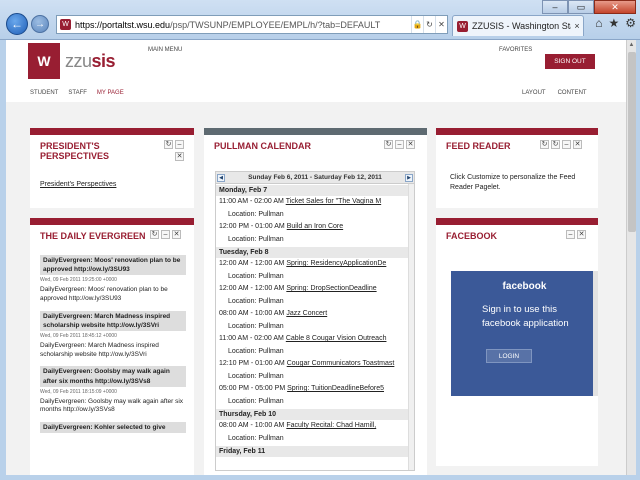  I want to click on prev-week-button: ◀, so click(221, 177).